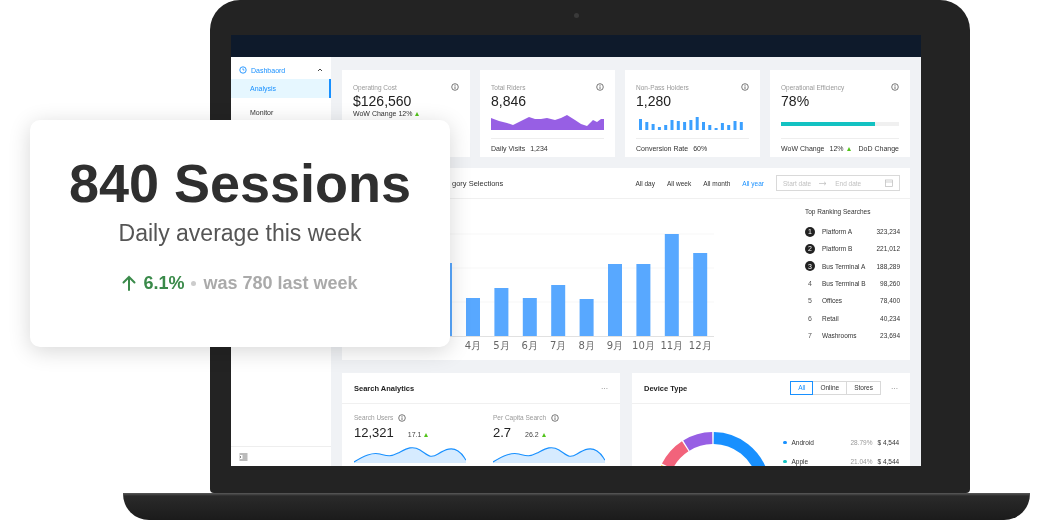  Describe the element at coordinates (501, 345) in the screenshot. I see `axis-label: 5月` at that location.